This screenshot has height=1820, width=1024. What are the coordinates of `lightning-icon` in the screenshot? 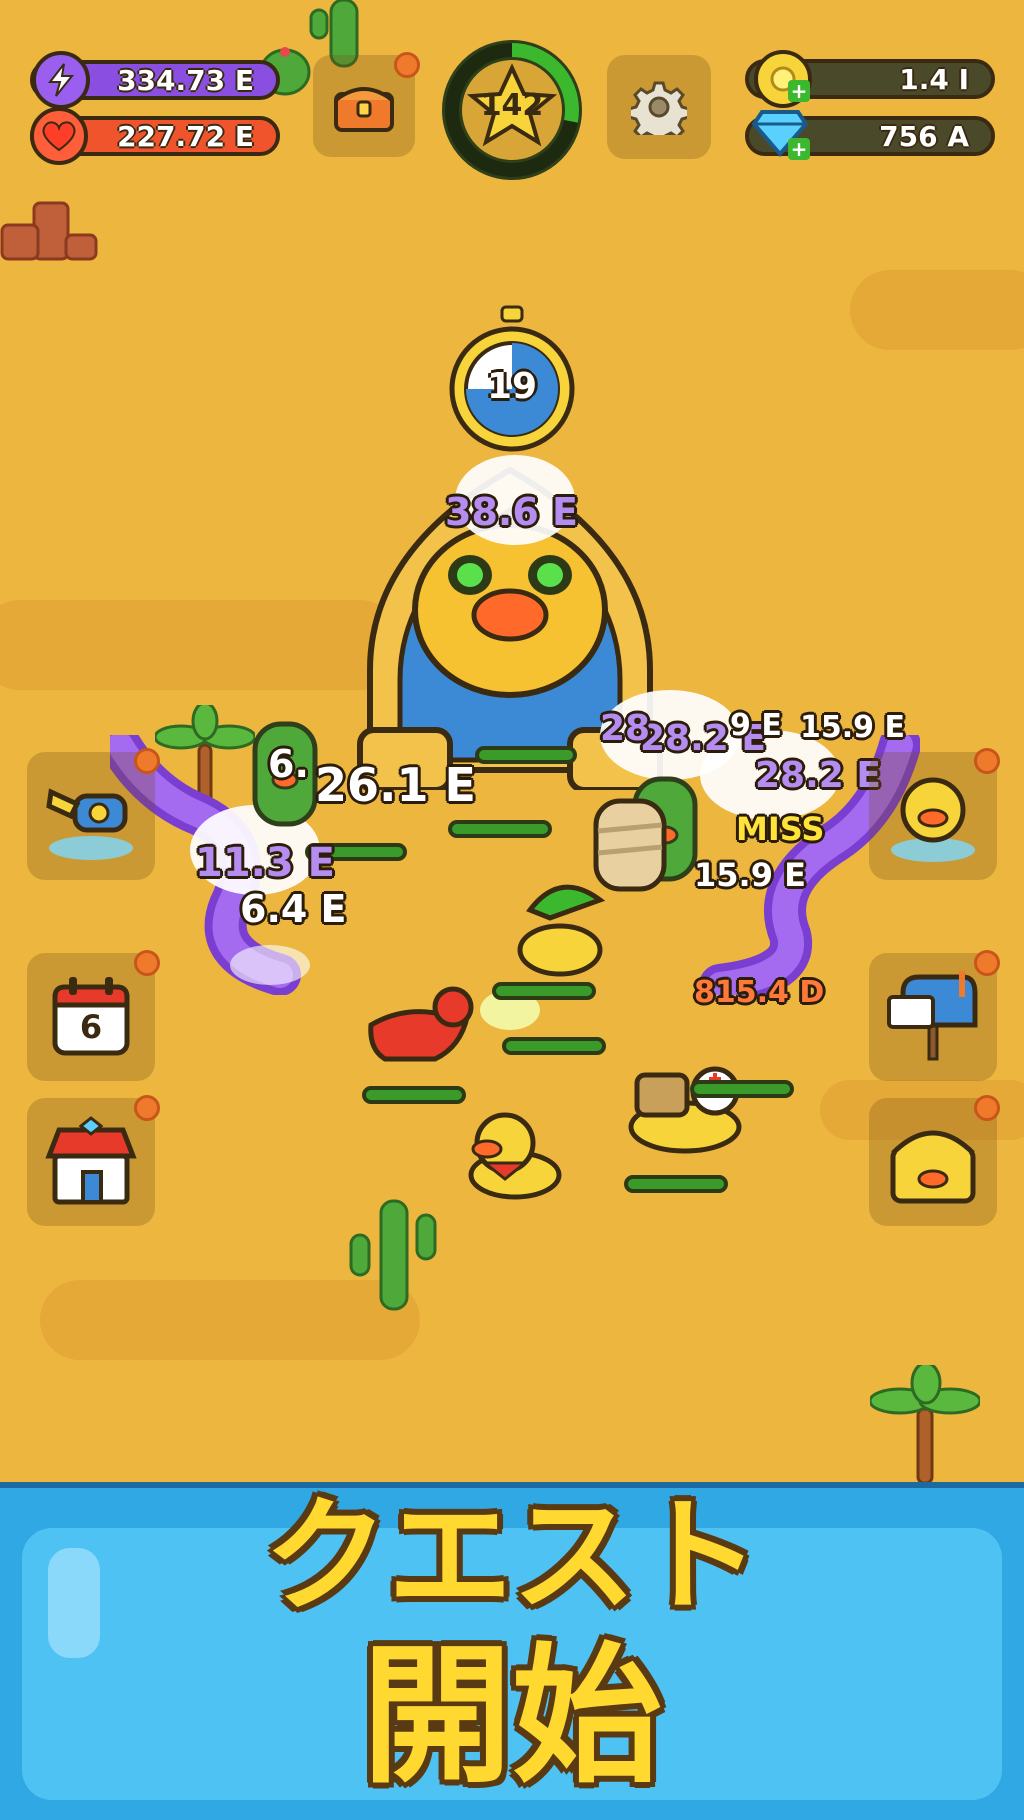 It's located at (61, 80).